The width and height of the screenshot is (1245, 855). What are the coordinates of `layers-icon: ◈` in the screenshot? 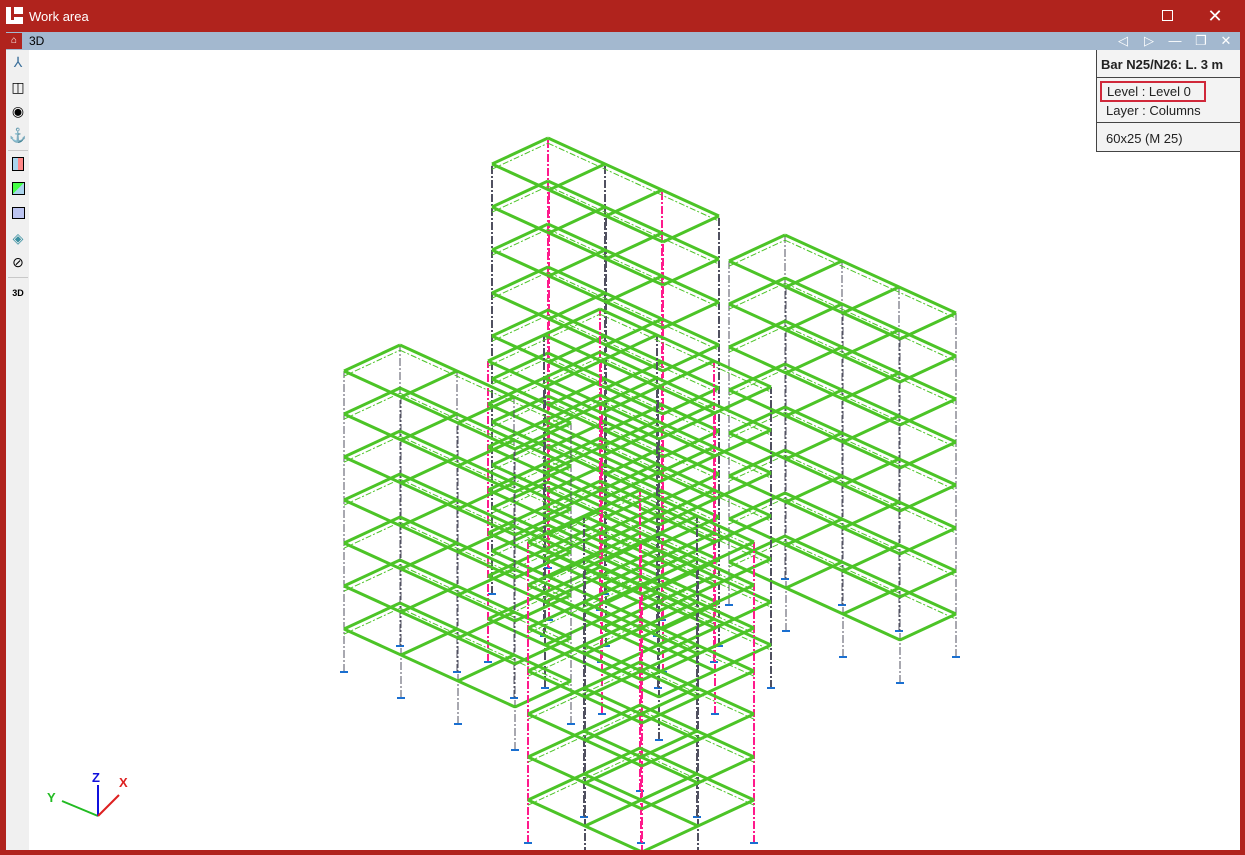 It's located at (18, 238).